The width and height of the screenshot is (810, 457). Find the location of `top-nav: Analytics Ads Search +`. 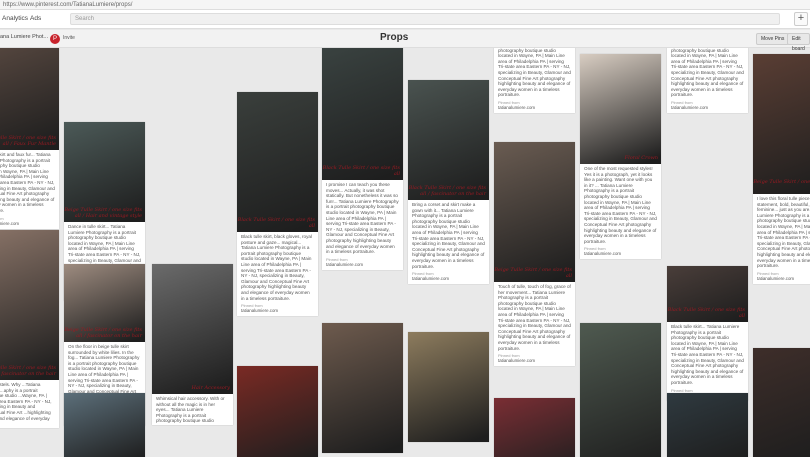

top-nav: Analytics Ads Search + is located at coordinates (405, 19).